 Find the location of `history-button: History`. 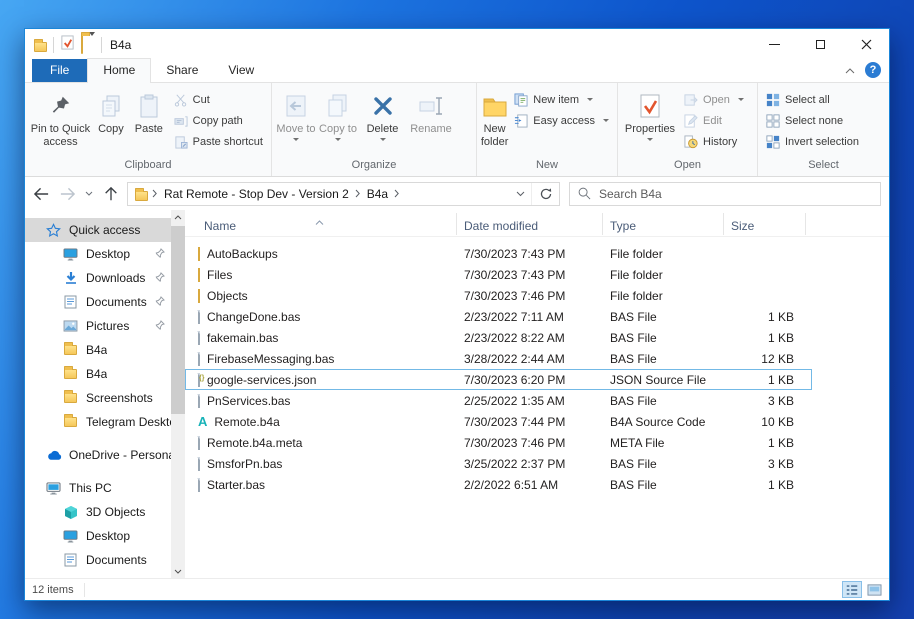

history-button: History is located at coordinates (714, 141).